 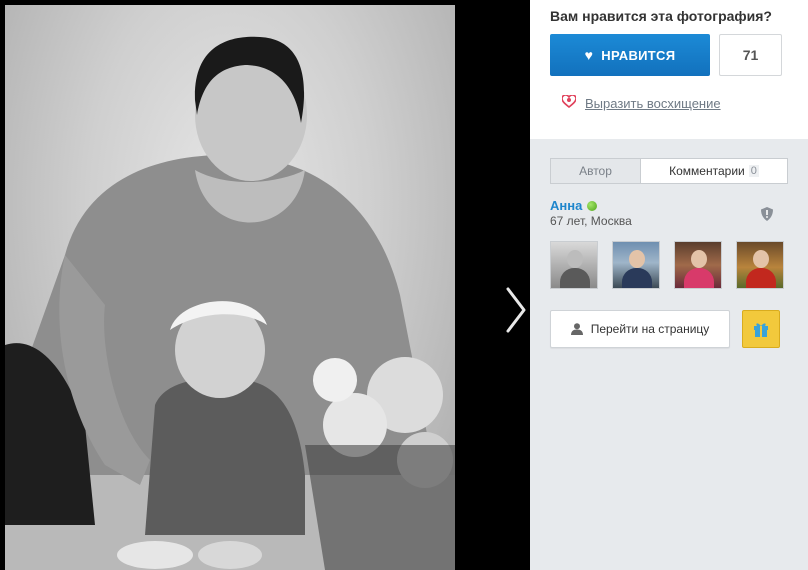 I want to click on heart-icon: ♥, so click(x=589, y=55).